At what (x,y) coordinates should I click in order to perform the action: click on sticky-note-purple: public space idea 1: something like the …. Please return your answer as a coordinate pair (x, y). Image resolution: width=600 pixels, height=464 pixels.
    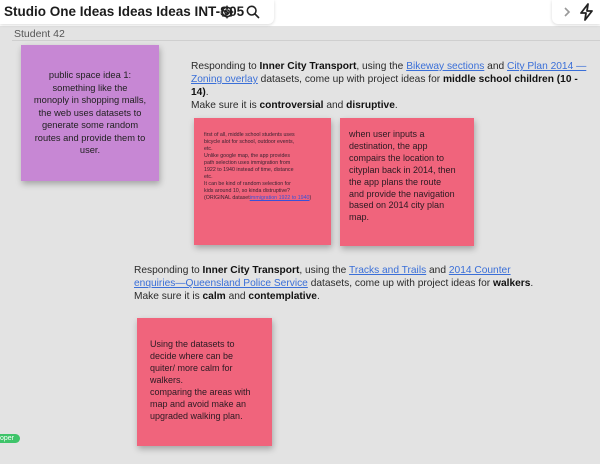
    Looking at the image, I should click on (90, 113).